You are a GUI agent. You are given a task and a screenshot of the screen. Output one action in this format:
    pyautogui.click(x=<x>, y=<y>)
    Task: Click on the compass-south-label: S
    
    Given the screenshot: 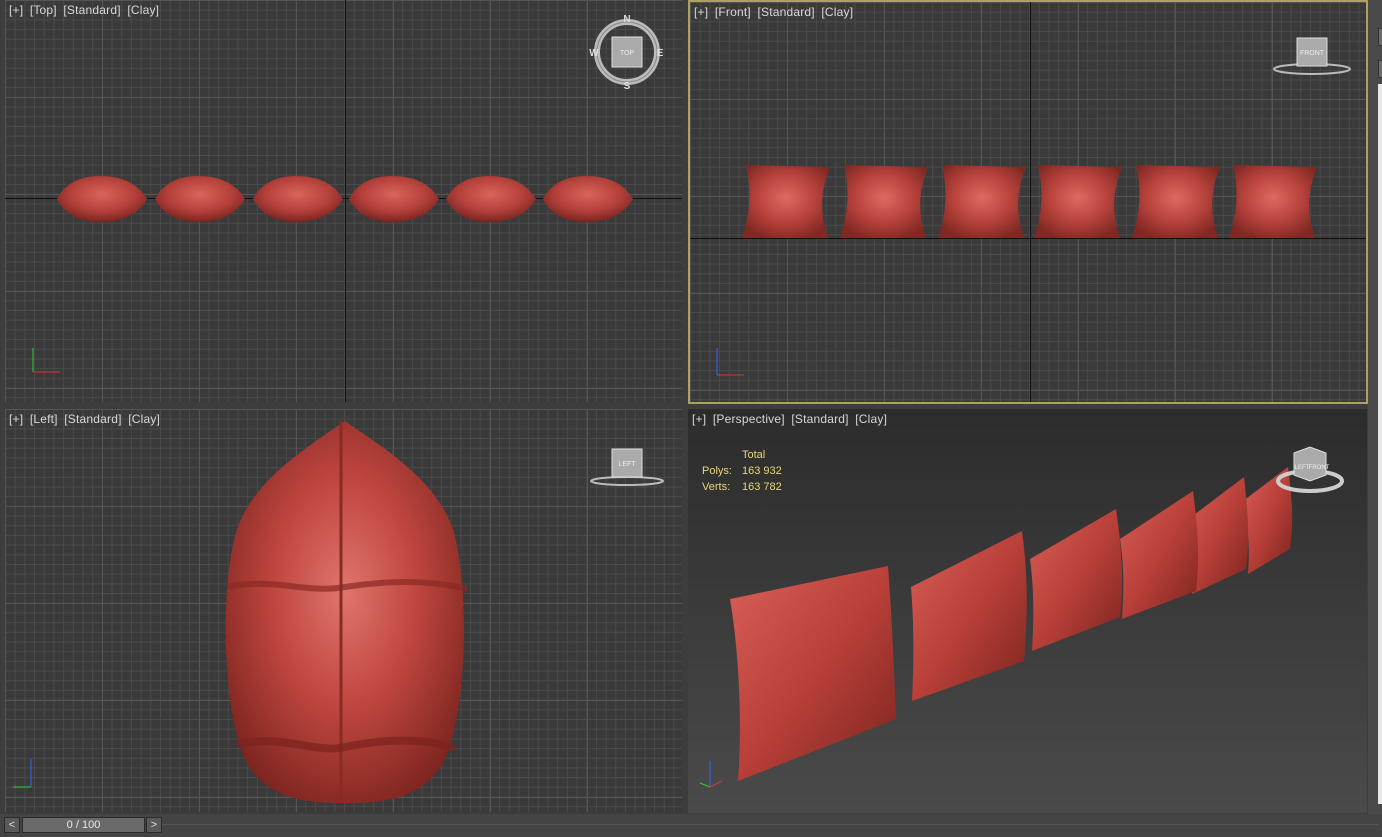 What is the action you would take?
    pyautogui.click(x=627, y=86)
    